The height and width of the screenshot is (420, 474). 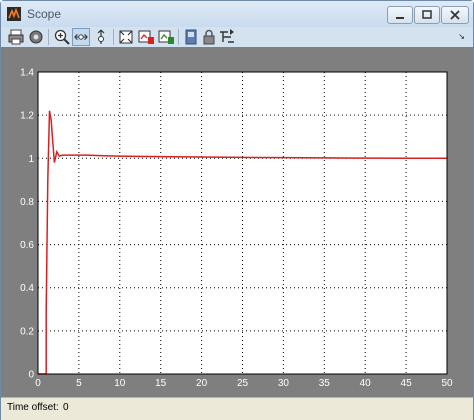 What do you see at coordinates (27, 245) in the screenshot?
I see `y-tick-label: 0.6` at bounding box center [27, 245].